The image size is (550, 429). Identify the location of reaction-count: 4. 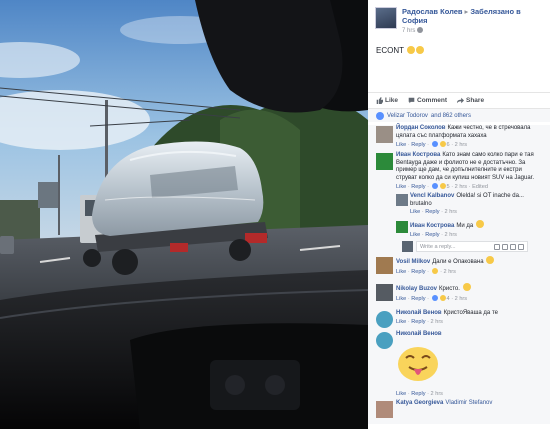
(448, 299).